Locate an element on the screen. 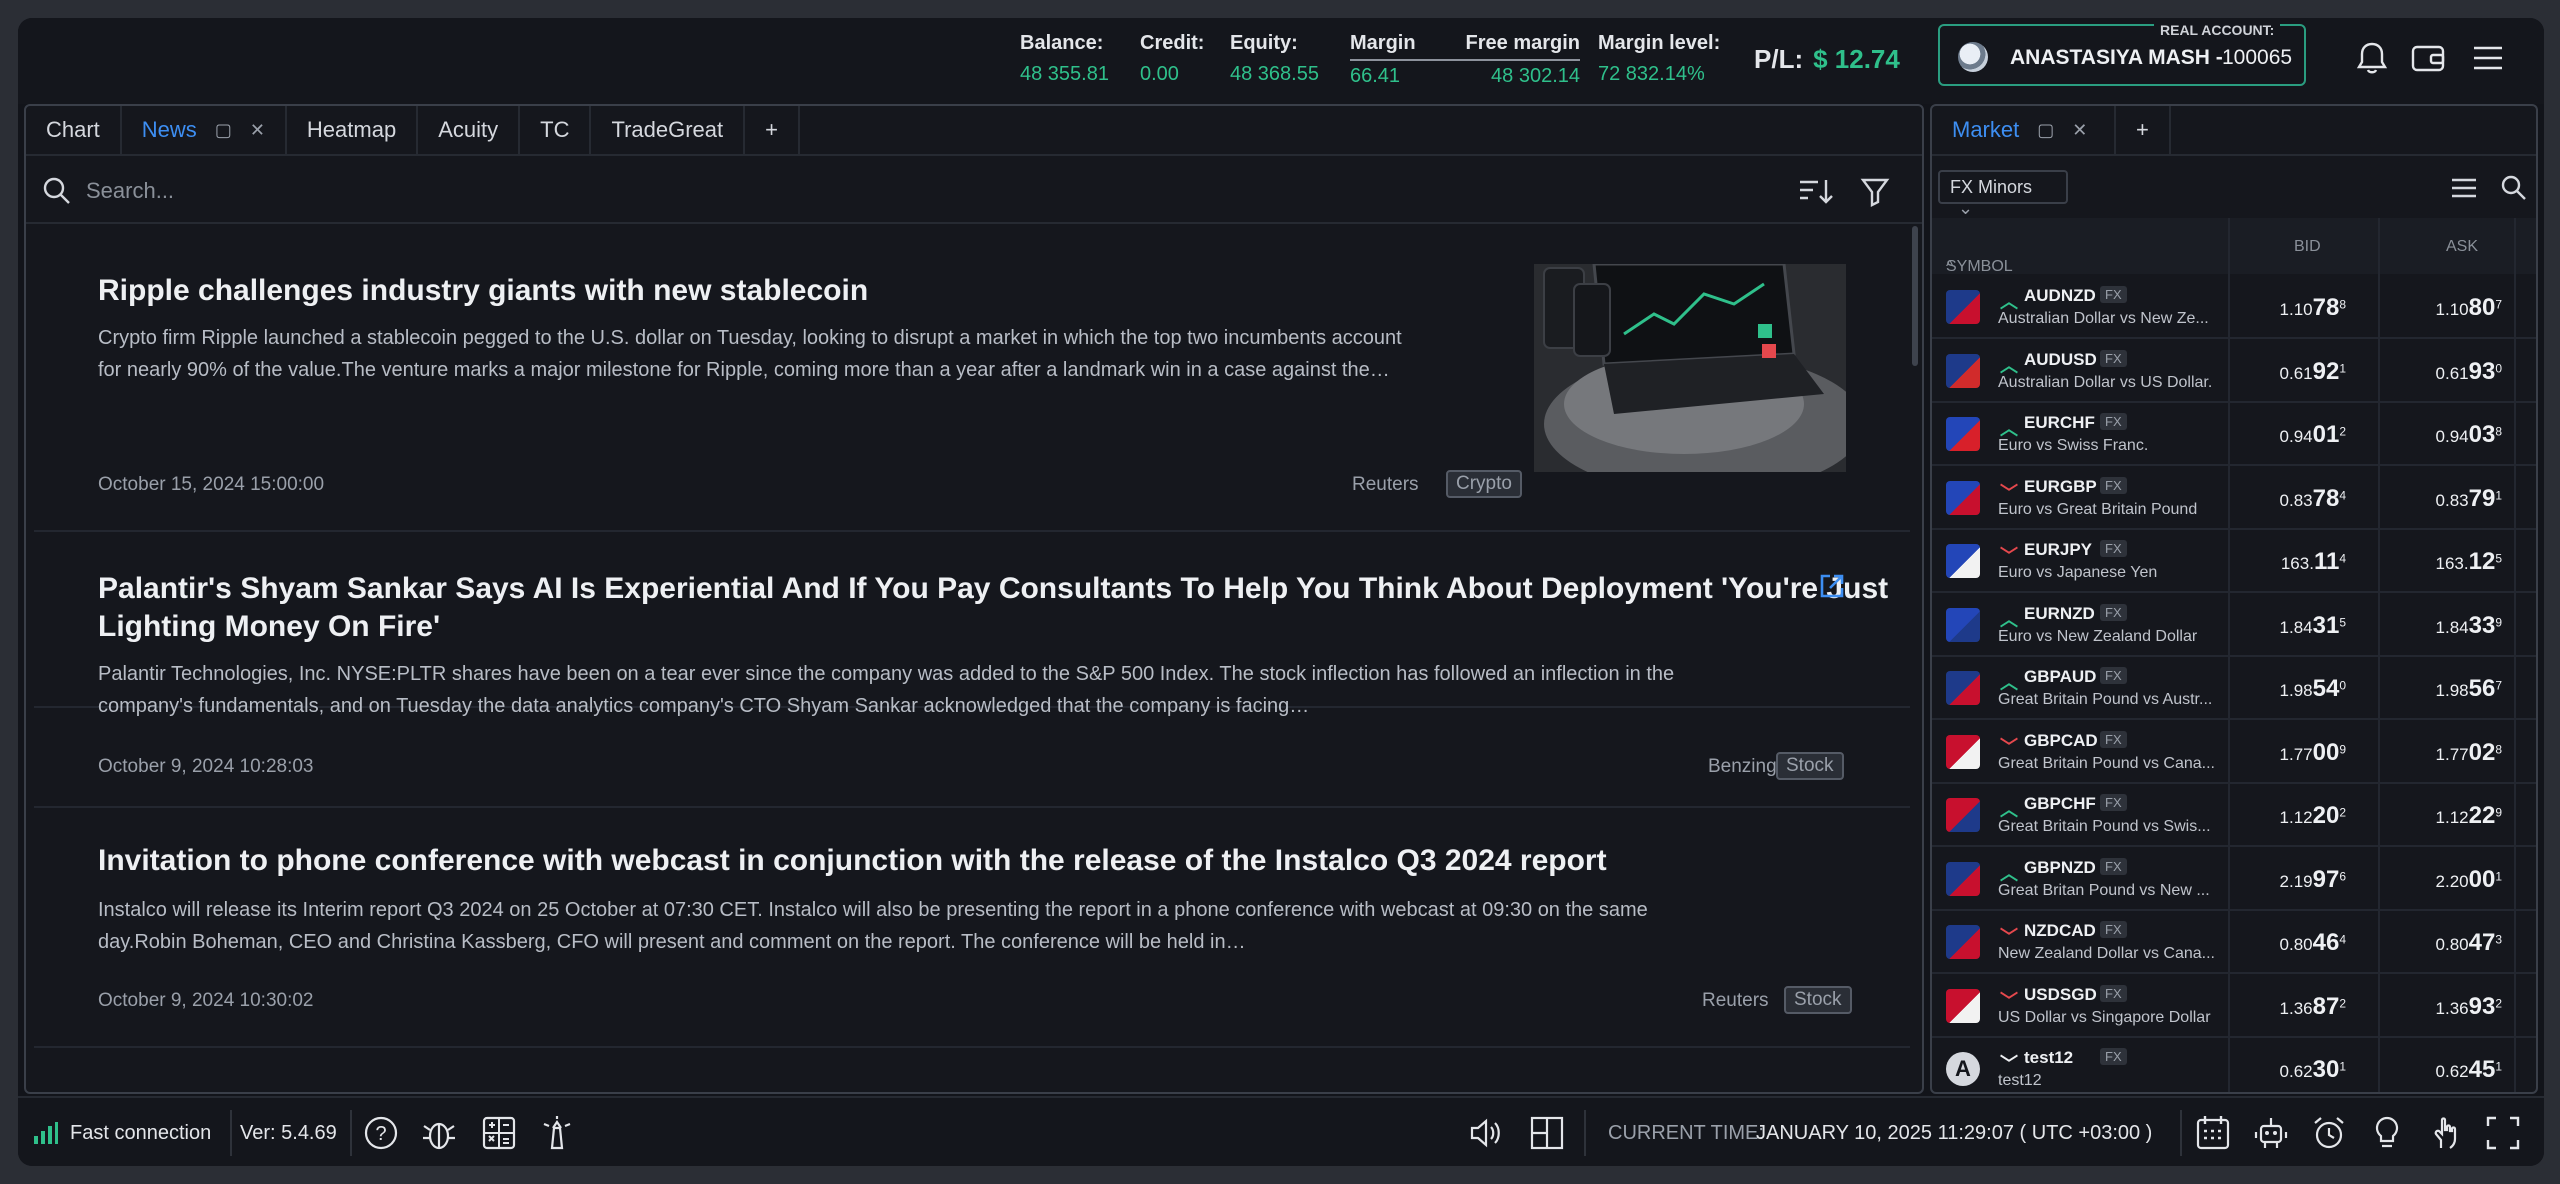 This screenshot has height=1184, width=2560. news-thumbnail-image is located at coordinates (1690, 368).